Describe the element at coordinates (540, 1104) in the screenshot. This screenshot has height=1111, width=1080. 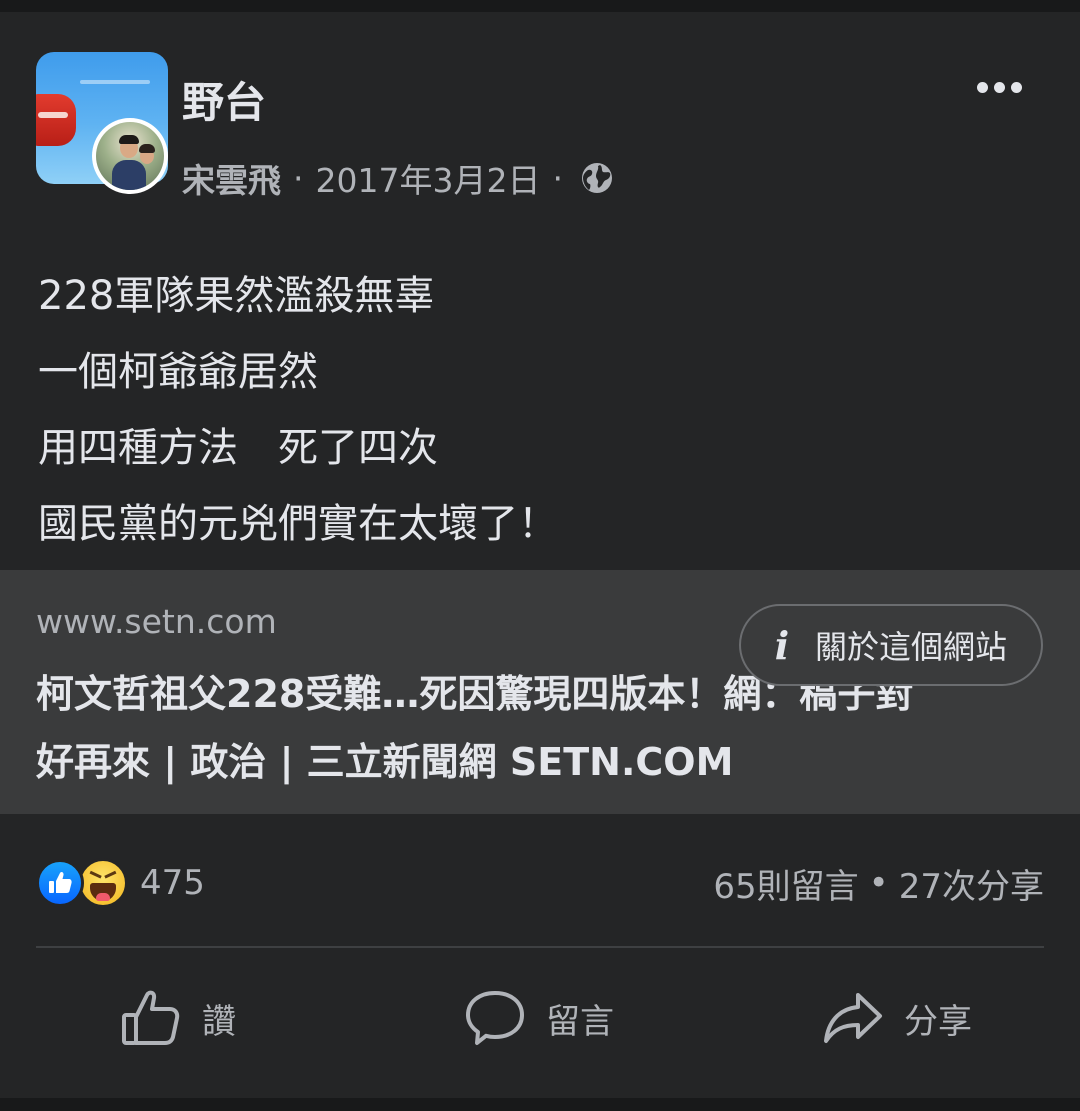
I see `bottom-background` at that location.